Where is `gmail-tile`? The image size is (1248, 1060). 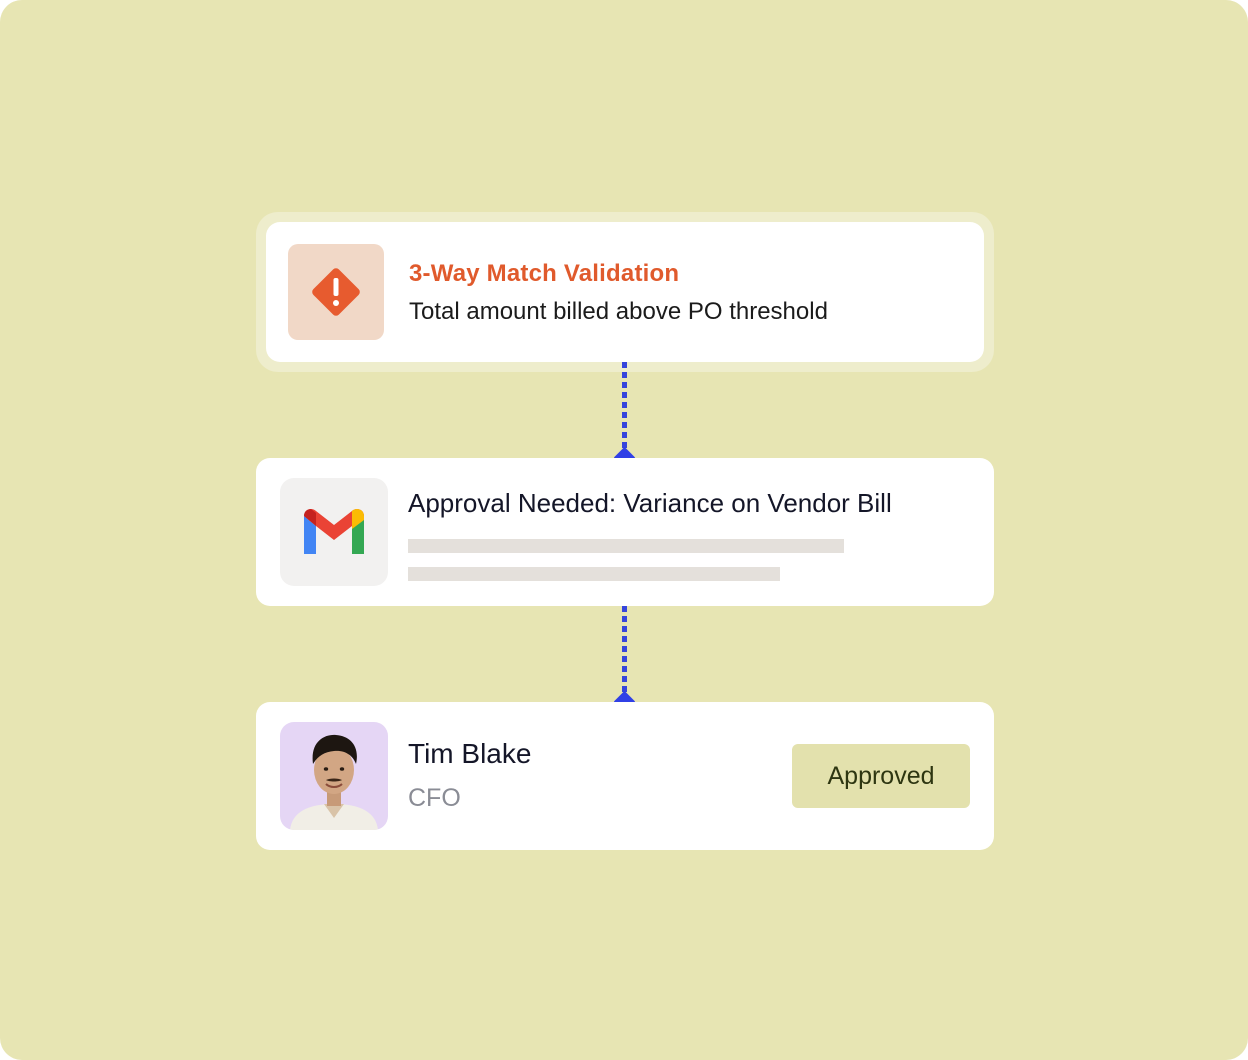
gmail-tile is located at coordinates (334, 532).